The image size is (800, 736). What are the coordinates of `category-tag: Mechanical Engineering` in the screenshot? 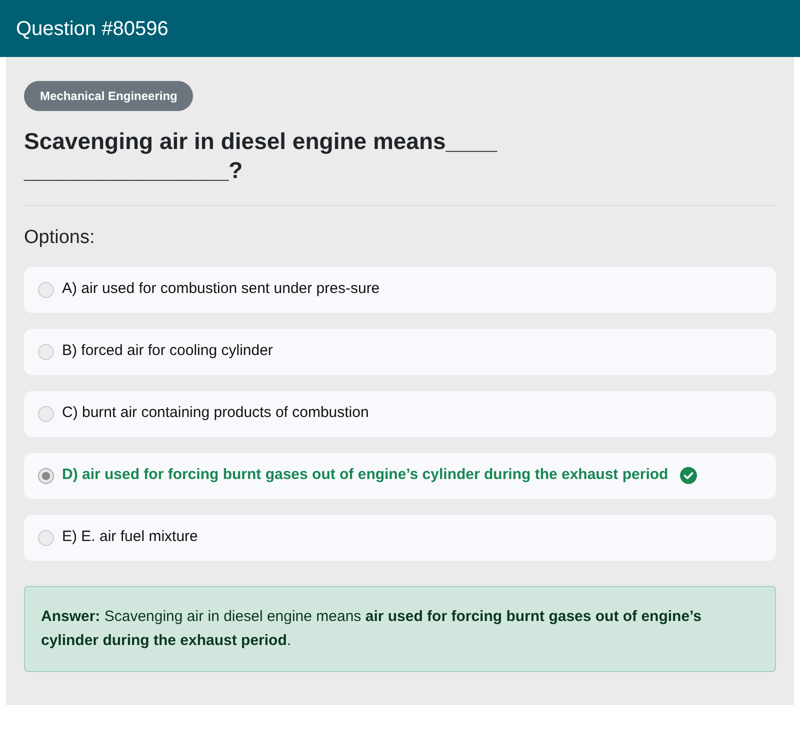 It's located at (109, 96).